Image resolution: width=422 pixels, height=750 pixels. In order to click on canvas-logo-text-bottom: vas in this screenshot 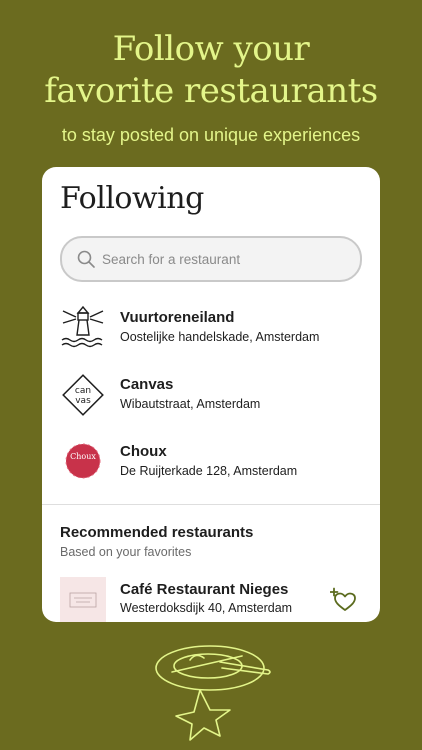, I will do `click(83, 401)`.